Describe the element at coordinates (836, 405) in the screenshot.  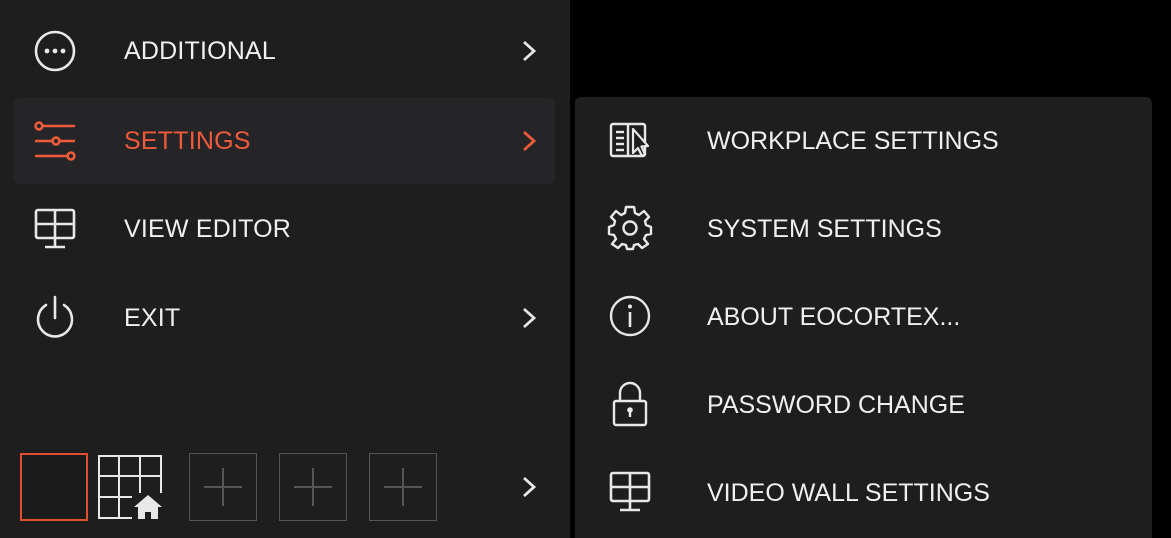
I see `submenu-item-label: PASSWORD CHANGE` at that location.